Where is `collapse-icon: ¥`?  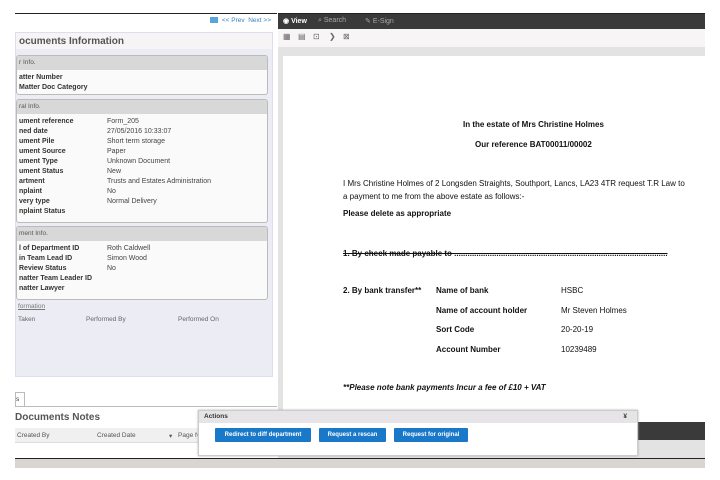 collapse-icon: ¥ is located at coordinates (625, 416).